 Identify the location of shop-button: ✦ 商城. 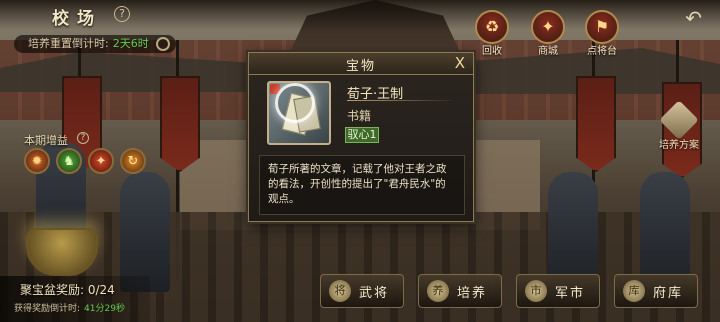
(548, 33).